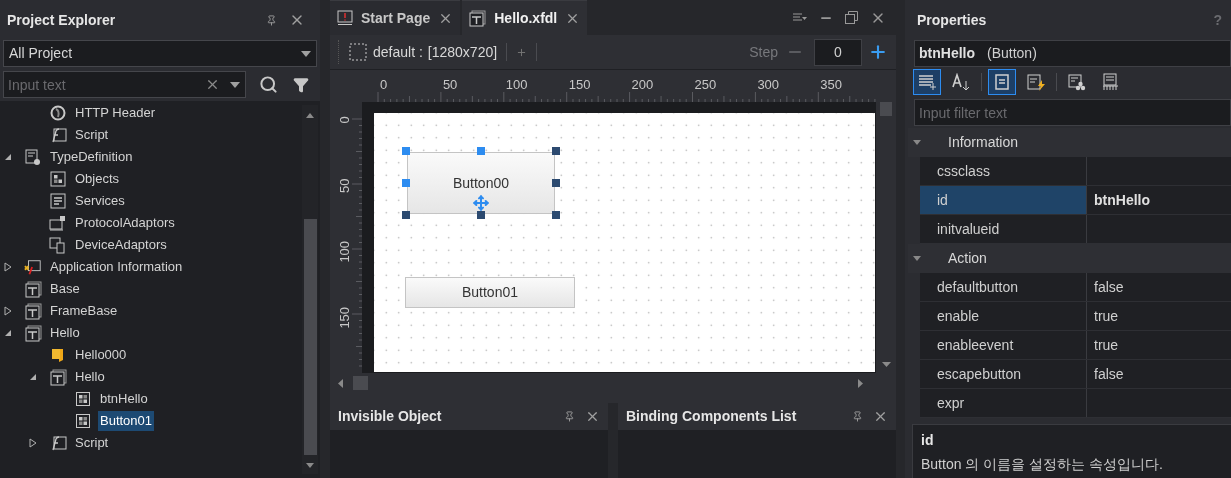  Describe the element at coordinates (124, 399) in the screenshot. I see `tree-item: btnHello` at that location.